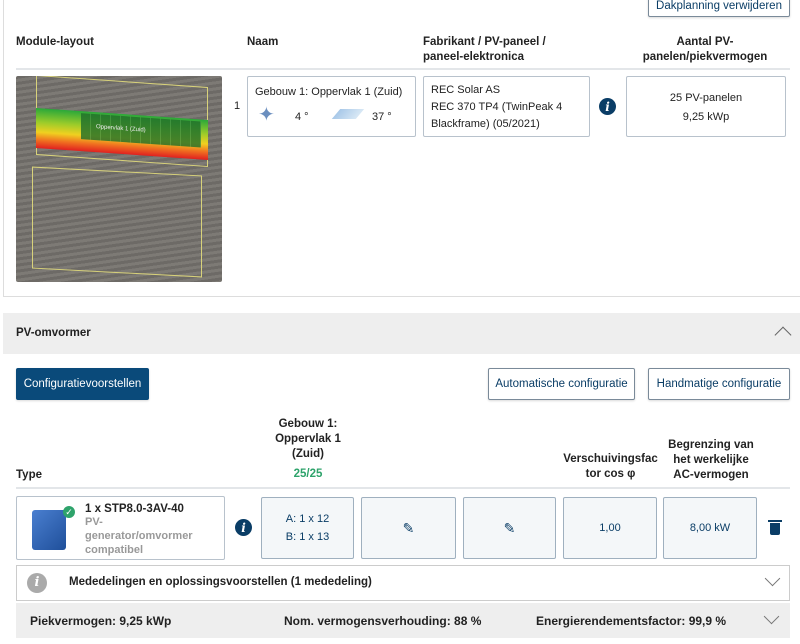 The height and width of the screenshot is (644, 800). Describe the element at coordinates (82, 384) in the screenshot. I see `configuration-proposals-button: Configuratievoorstellen` at that location.